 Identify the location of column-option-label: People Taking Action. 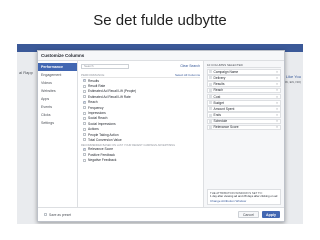
(103, 134).